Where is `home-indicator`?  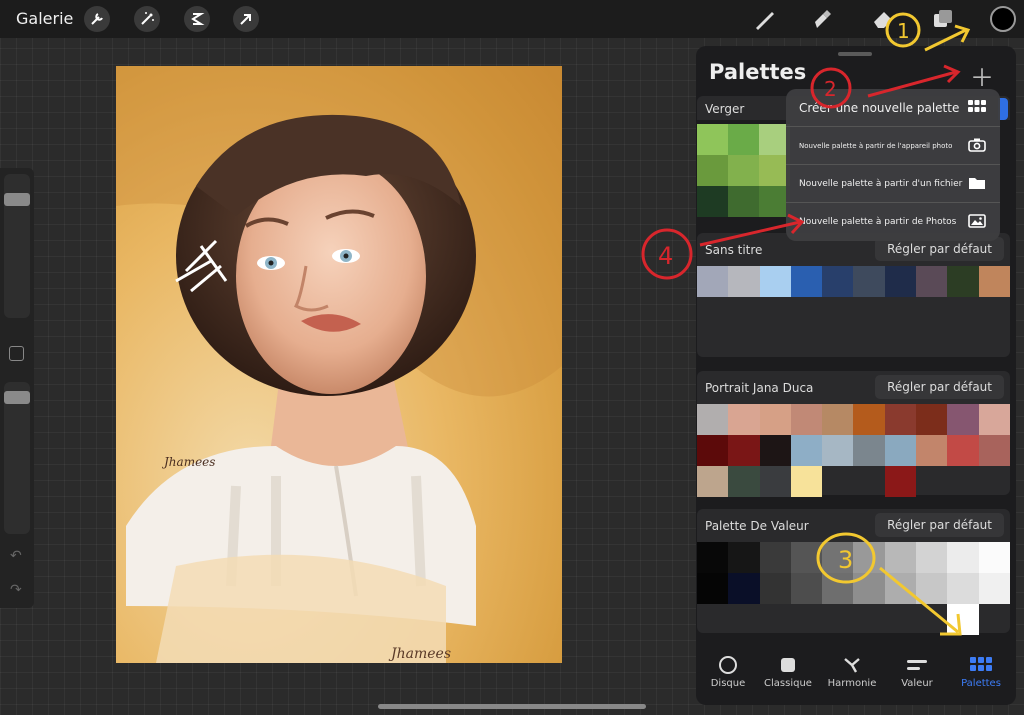
home-indicator is located at coordinates (512, 706).